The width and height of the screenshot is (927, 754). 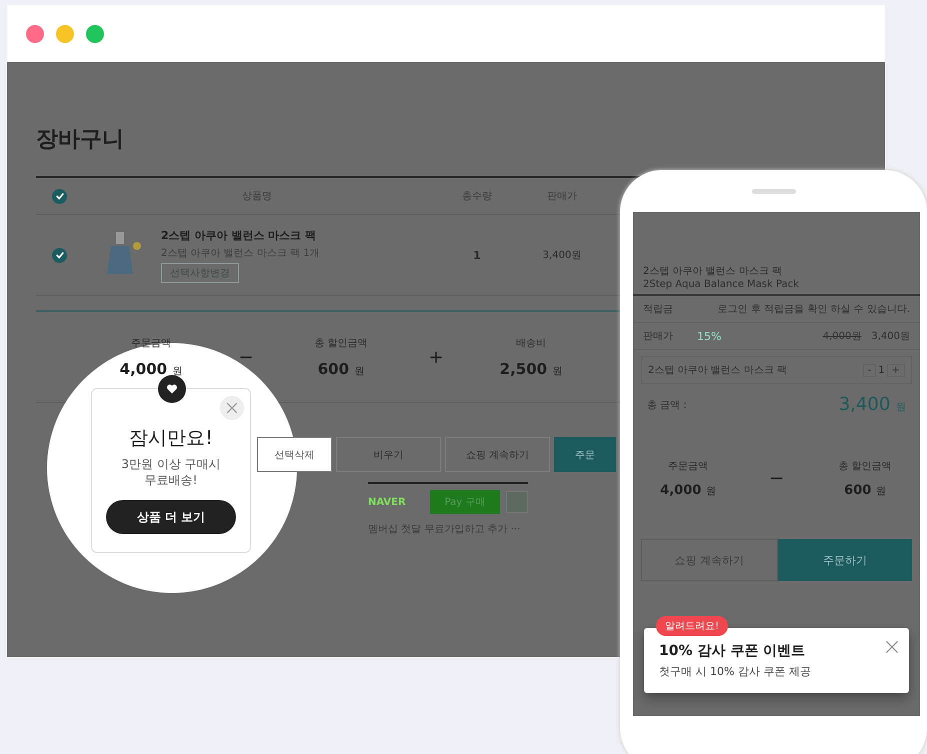 What do you see at coordinates (658, 309) in the screenshot?
I see `points-label: 적립금` at bounding box center [658, 309].